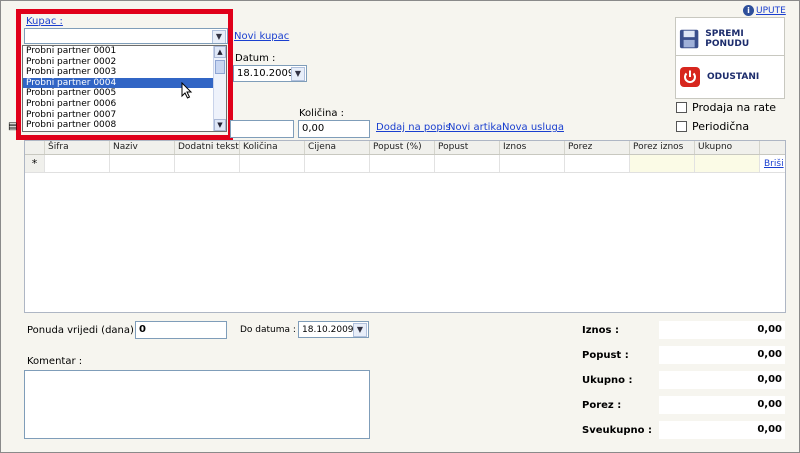  I want to click on periodicna-label: Periodična, so click(721, 126).